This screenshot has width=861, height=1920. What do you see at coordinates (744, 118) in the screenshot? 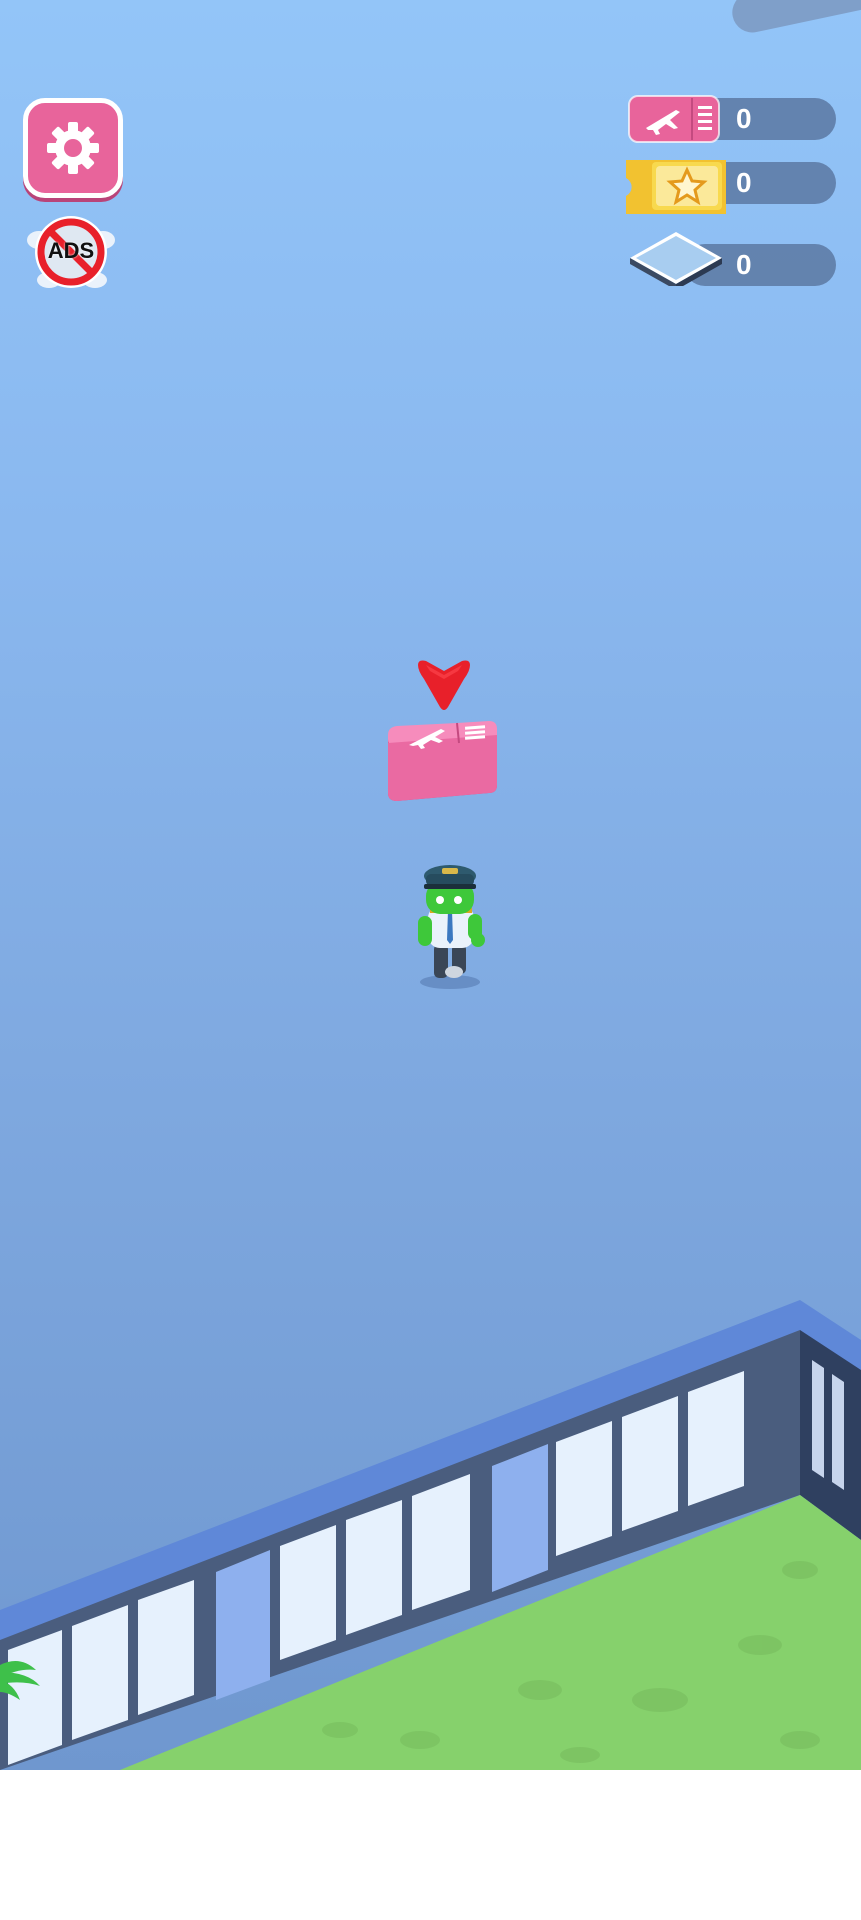
I see `ticket-count: 0` at bounding box center [744, 118].